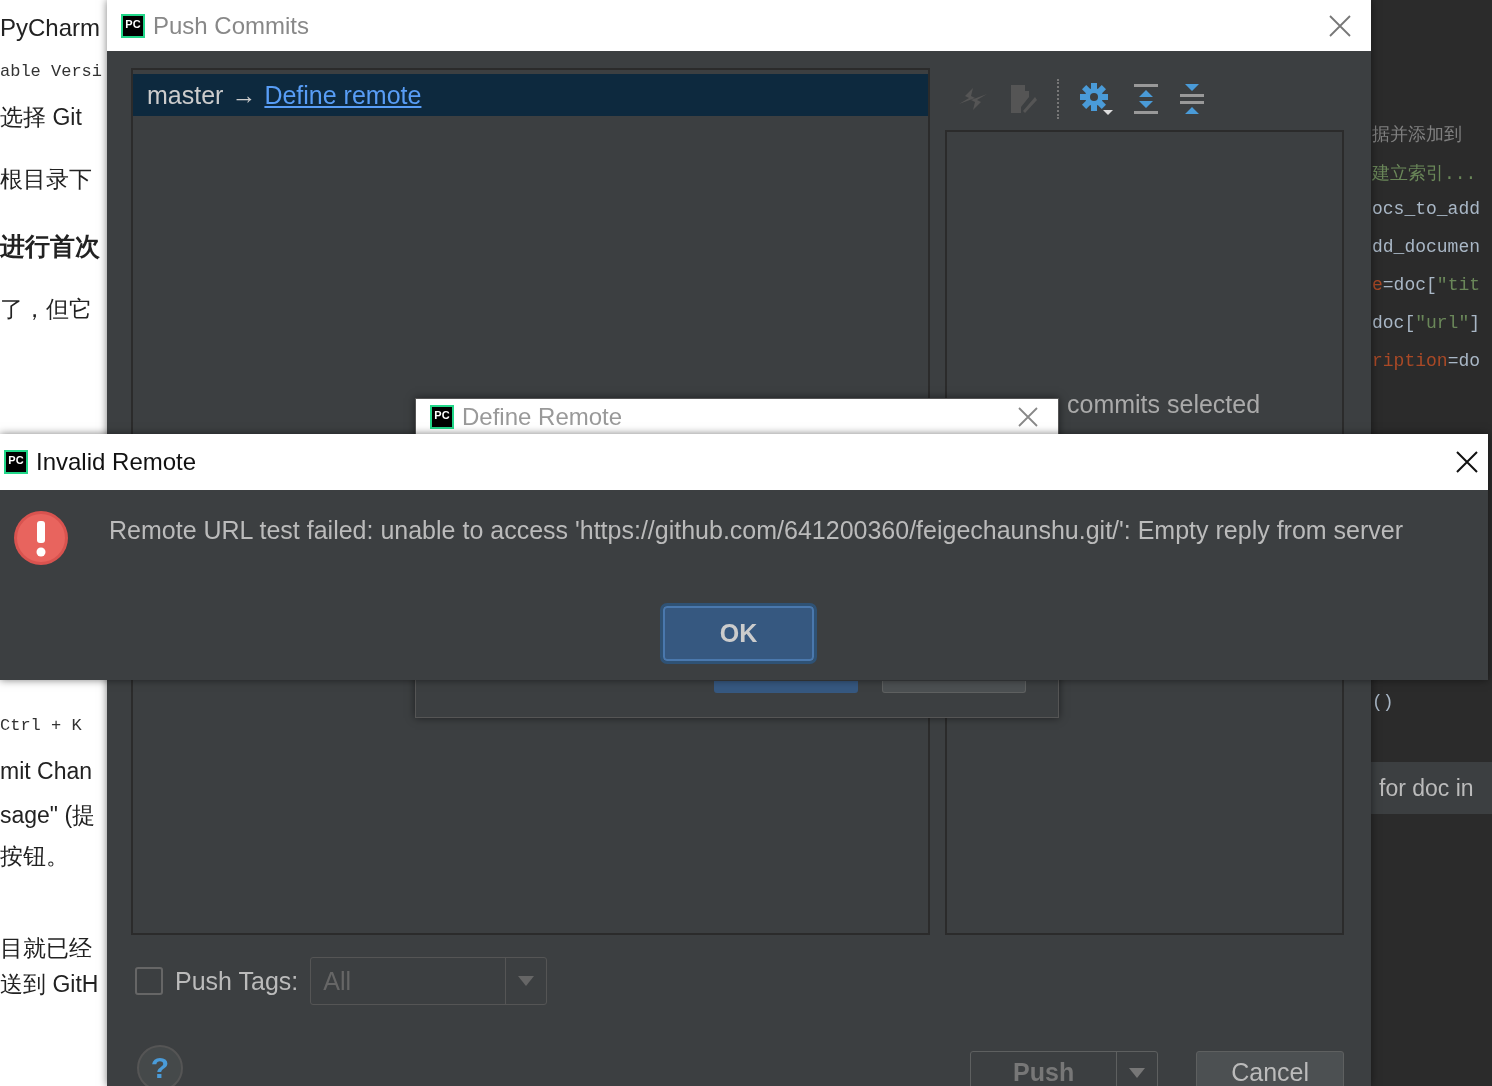 This screenshot has width=1492, height=1086. I want to click on document-text: 根目录下, so click(46, 179).